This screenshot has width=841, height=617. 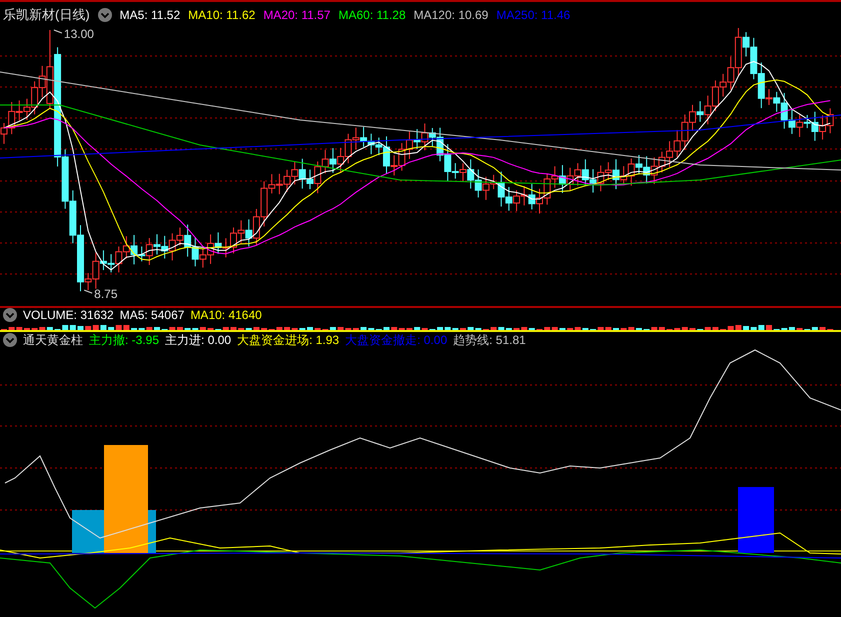 What do you see at coordinates (226, 315) in the screenshot?
I see `volume-value: MA10: 41640` at bounding box center [226, 315].